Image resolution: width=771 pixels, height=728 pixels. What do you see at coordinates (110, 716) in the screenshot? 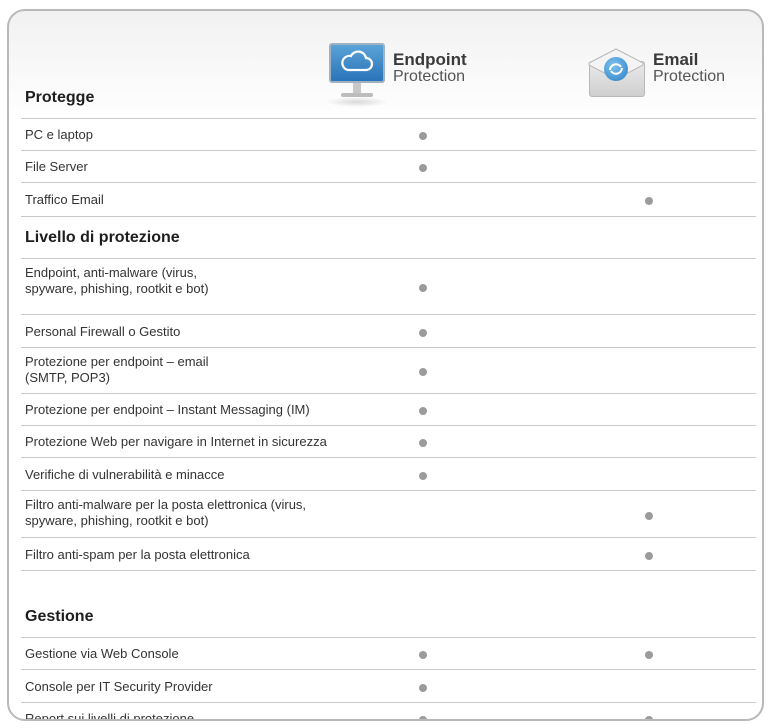
I see `feature-label: Report sui livelli di protezione` at bounding box center [110, 716].